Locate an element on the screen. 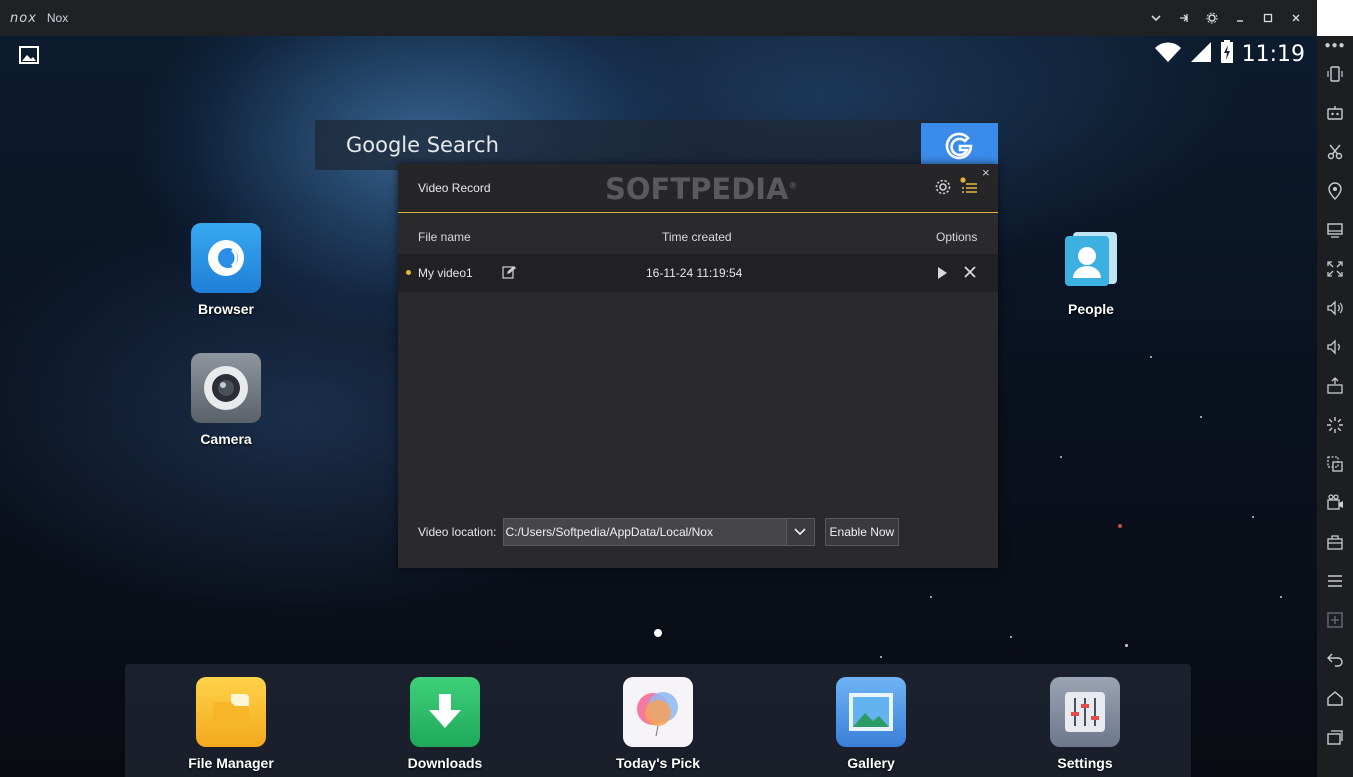 This screenshot has height=777, width=1353. status-bar: 11:19 is located at coordinates (658, 55).